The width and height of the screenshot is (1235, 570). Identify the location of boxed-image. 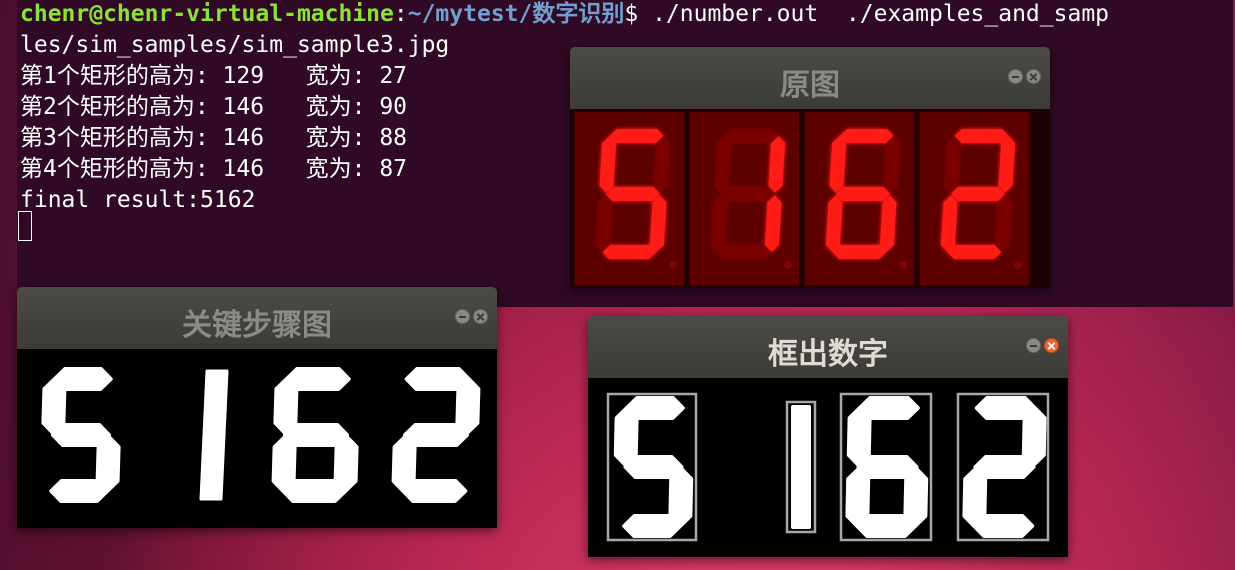
(828, 467).